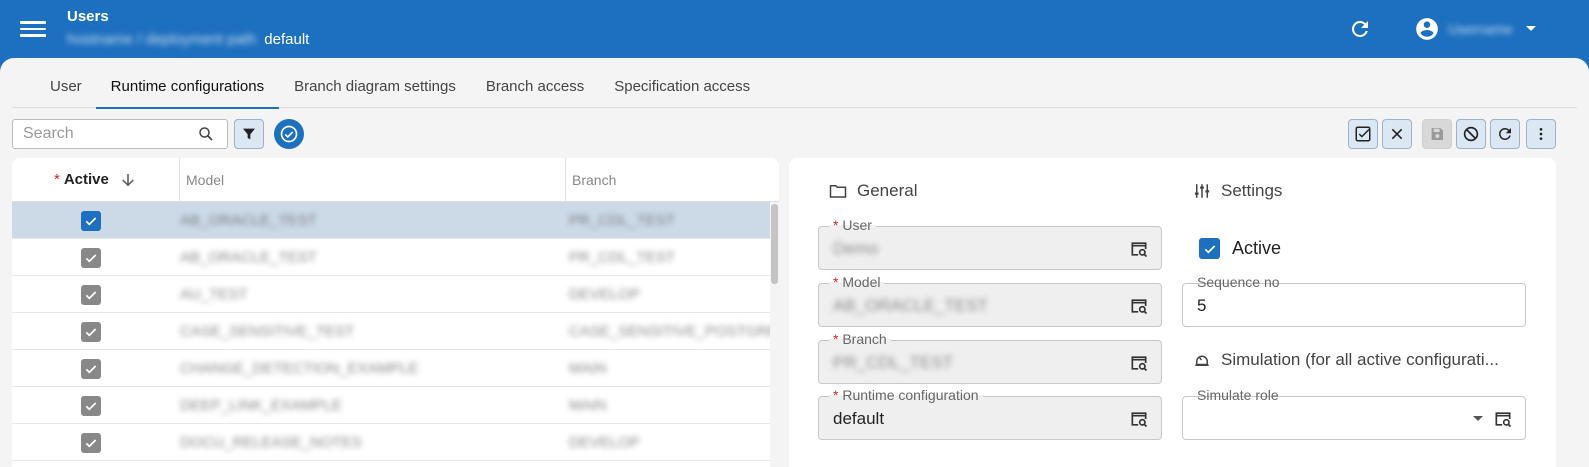 The height and width of the screenshot is (467, 1589). I want to click on column-label-active: Active, so click(86, 179).